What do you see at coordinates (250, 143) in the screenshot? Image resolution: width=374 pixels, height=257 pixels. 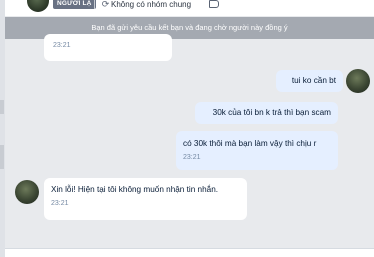 I see `message-text: có 30k thôi mà bạn làm vậy thì chịu r` at bounding box center [250, 143].